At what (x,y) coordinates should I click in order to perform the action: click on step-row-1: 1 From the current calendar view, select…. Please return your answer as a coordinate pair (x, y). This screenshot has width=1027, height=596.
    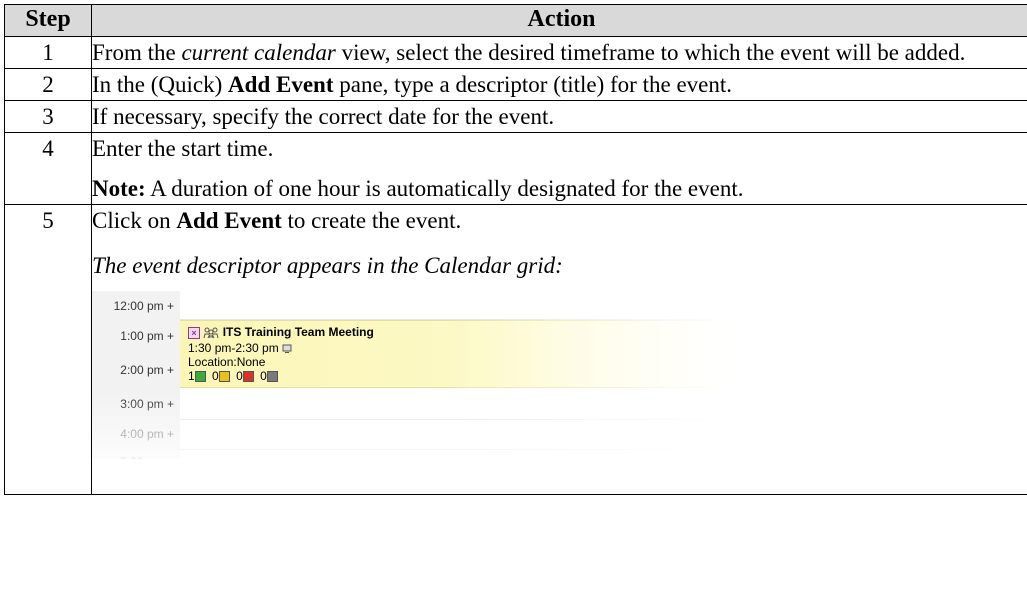
    Looking at the image, I should click on (515, 52).